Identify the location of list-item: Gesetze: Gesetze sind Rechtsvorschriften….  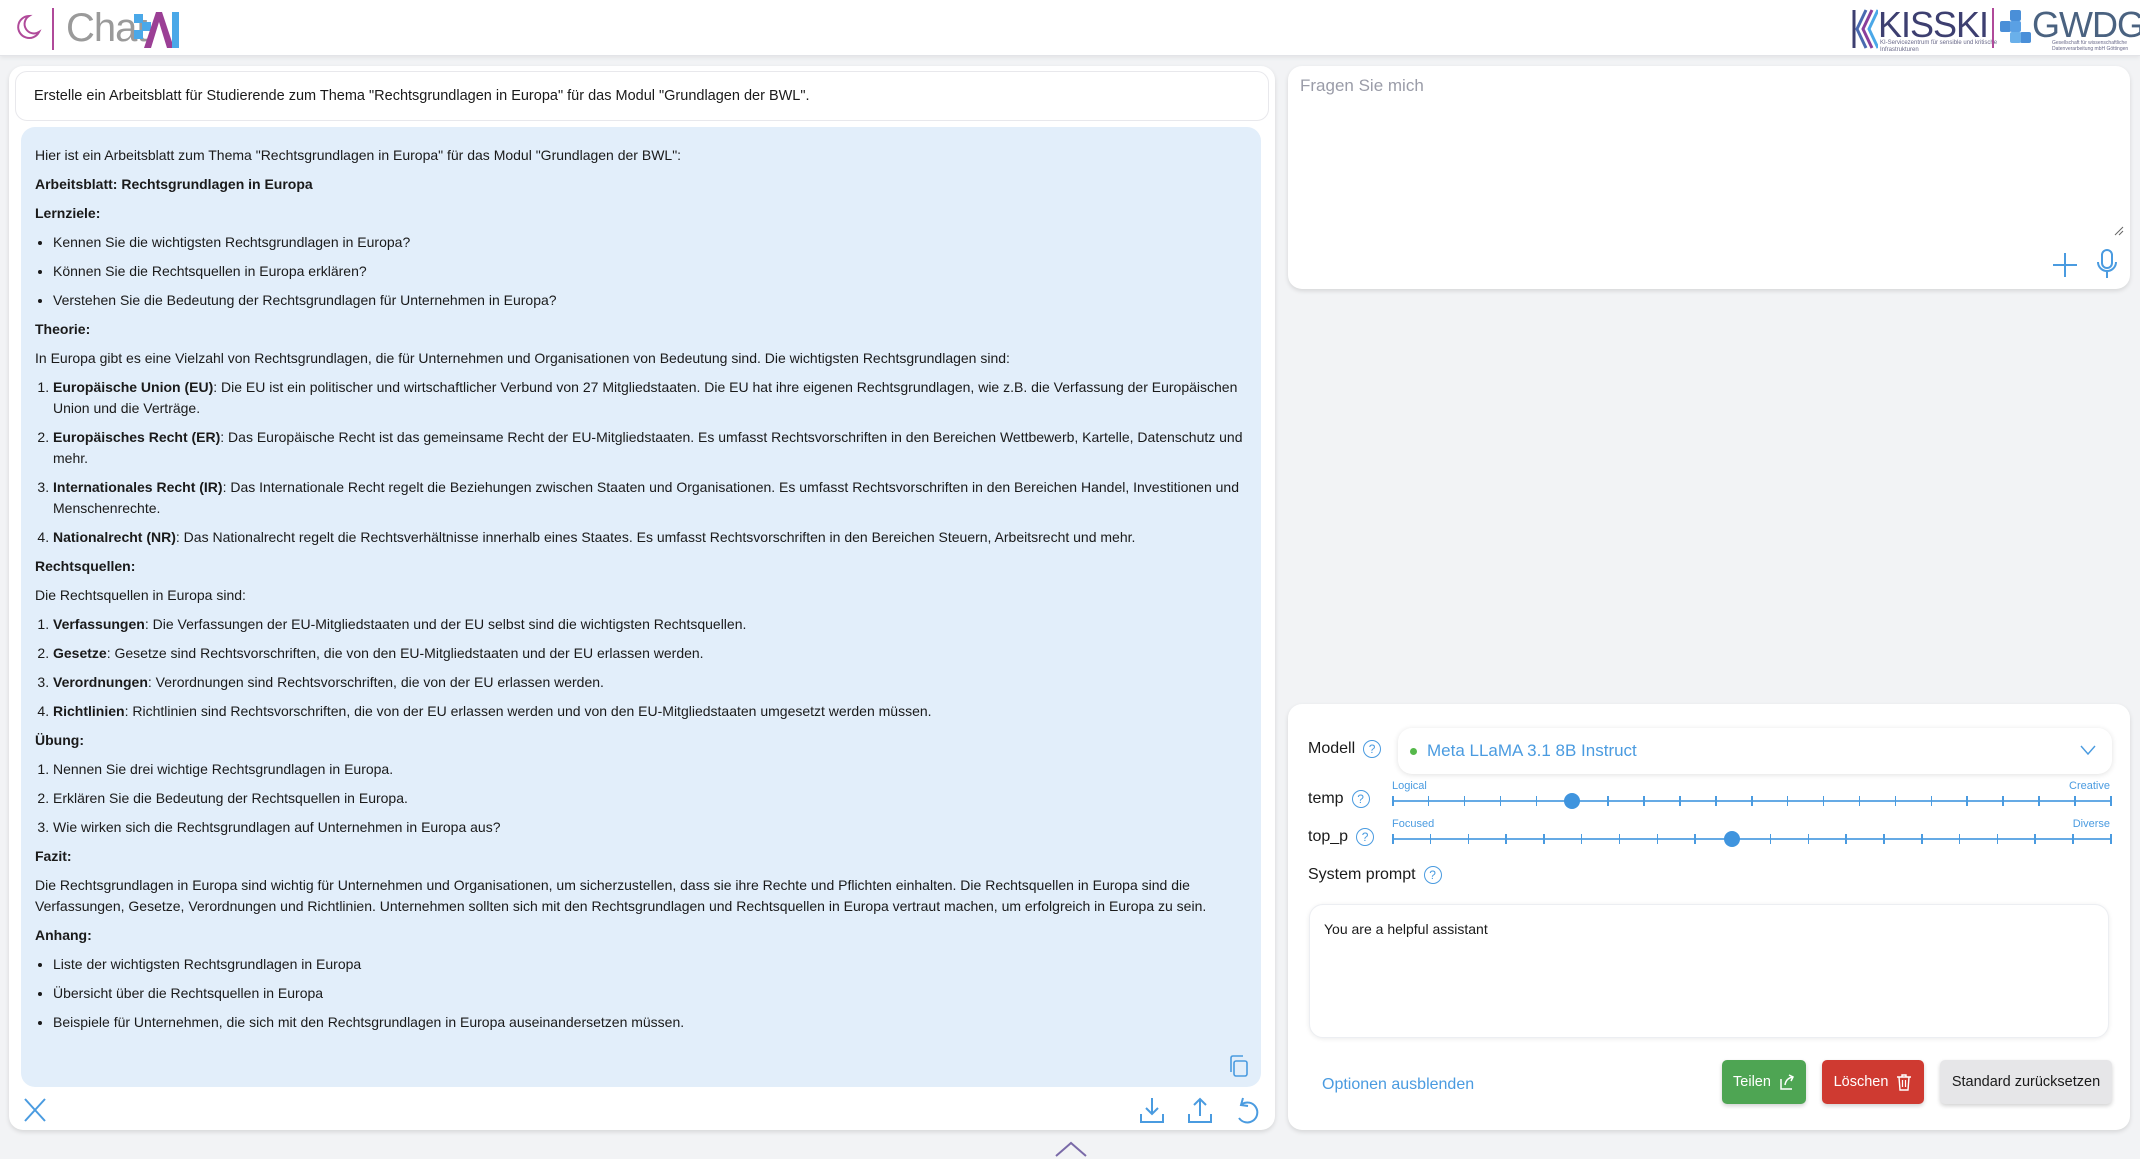
(650, 653).